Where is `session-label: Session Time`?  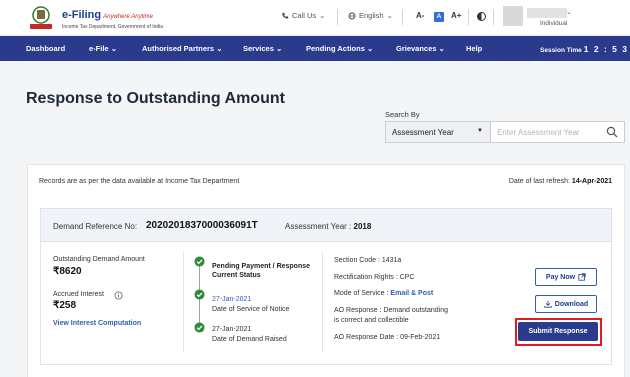
session-label: Session Time is located at coordinates (561, 50).